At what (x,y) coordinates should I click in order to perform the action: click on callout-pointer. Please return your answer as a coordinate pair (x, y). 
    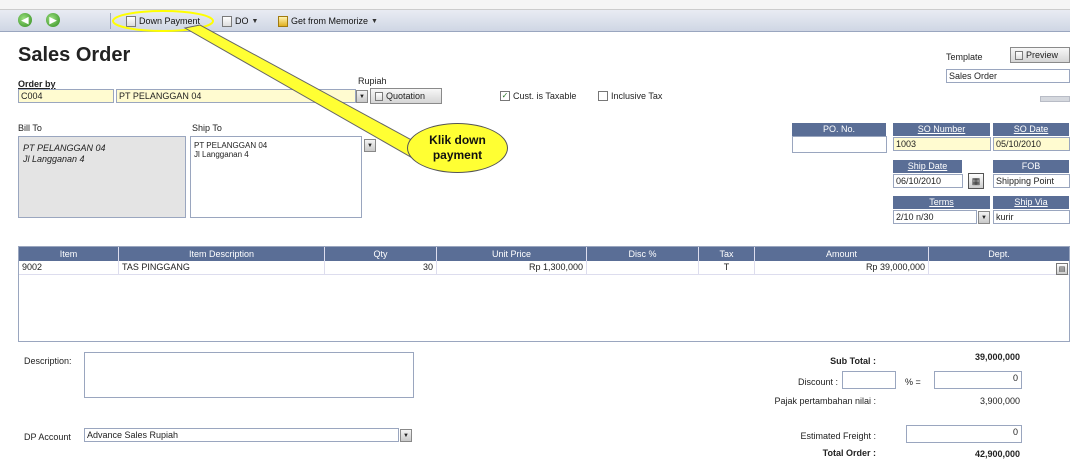
    Looking at the image, I should click on (271, 85).